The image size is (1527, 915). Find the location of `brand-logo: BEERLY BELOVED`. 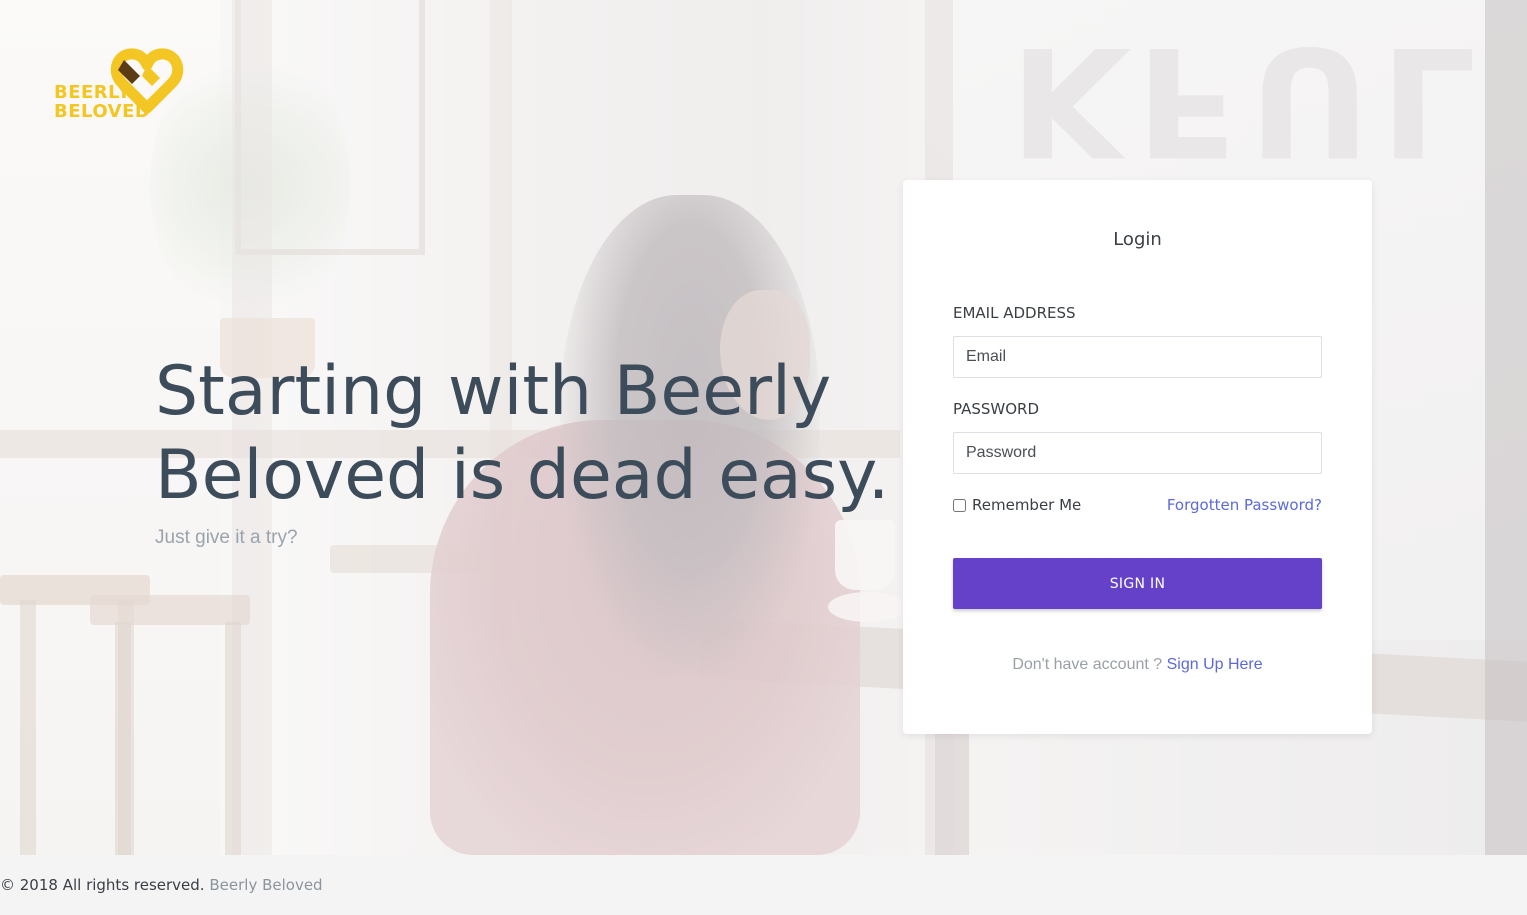

brand-logo: BEERLY BELOVED is located at coordinates (124, 80).